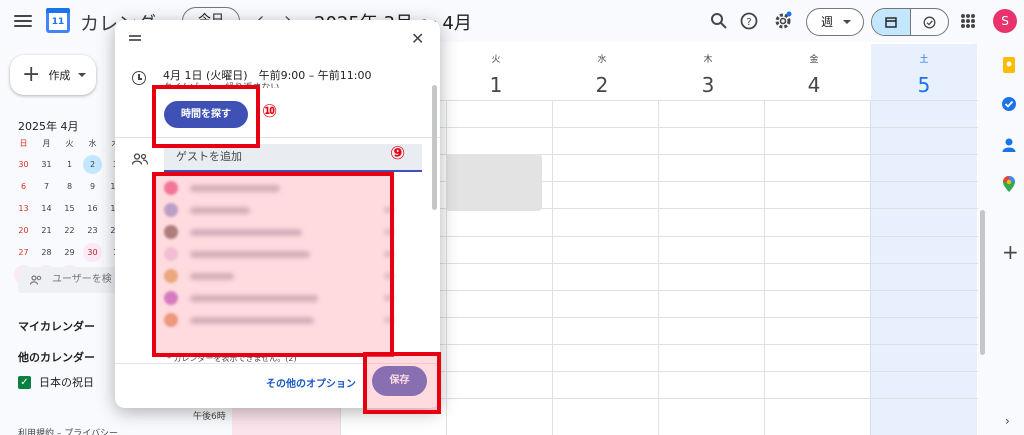  Describe the element at coordinates (602, 85) in the screenshot. I see `day-number: 2` at that location.